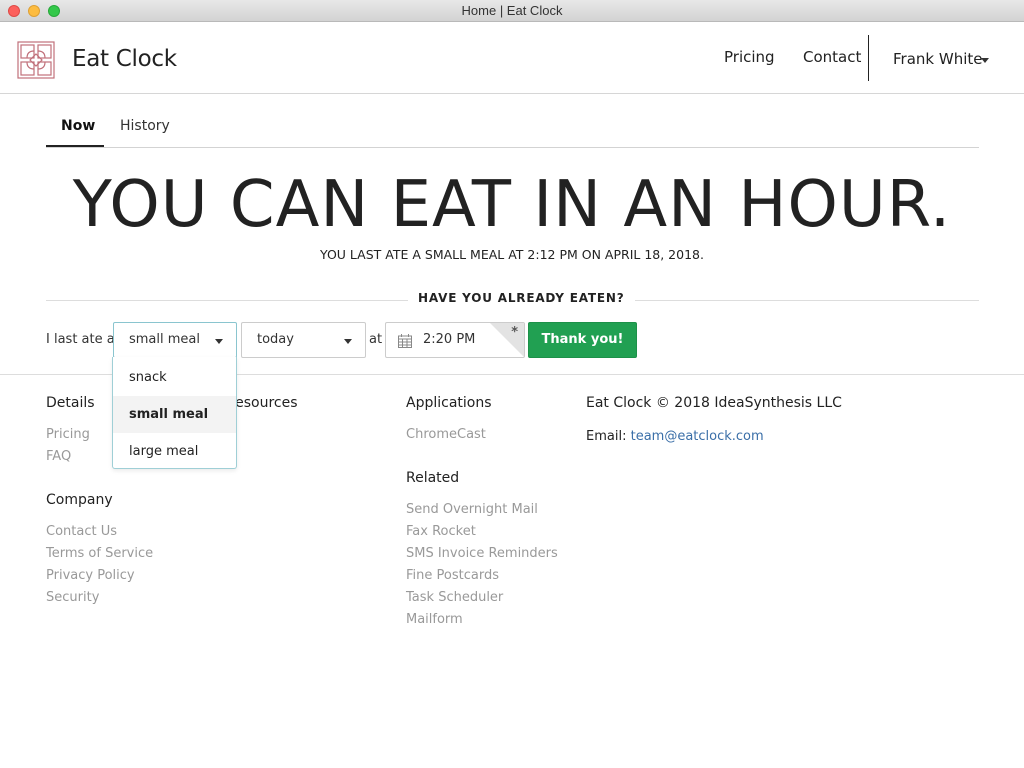  What do you see at coordinates (99, 553) in the screenshot?
I see `footer-link-terms: Terms of Service` at bounding box center [99, 553].